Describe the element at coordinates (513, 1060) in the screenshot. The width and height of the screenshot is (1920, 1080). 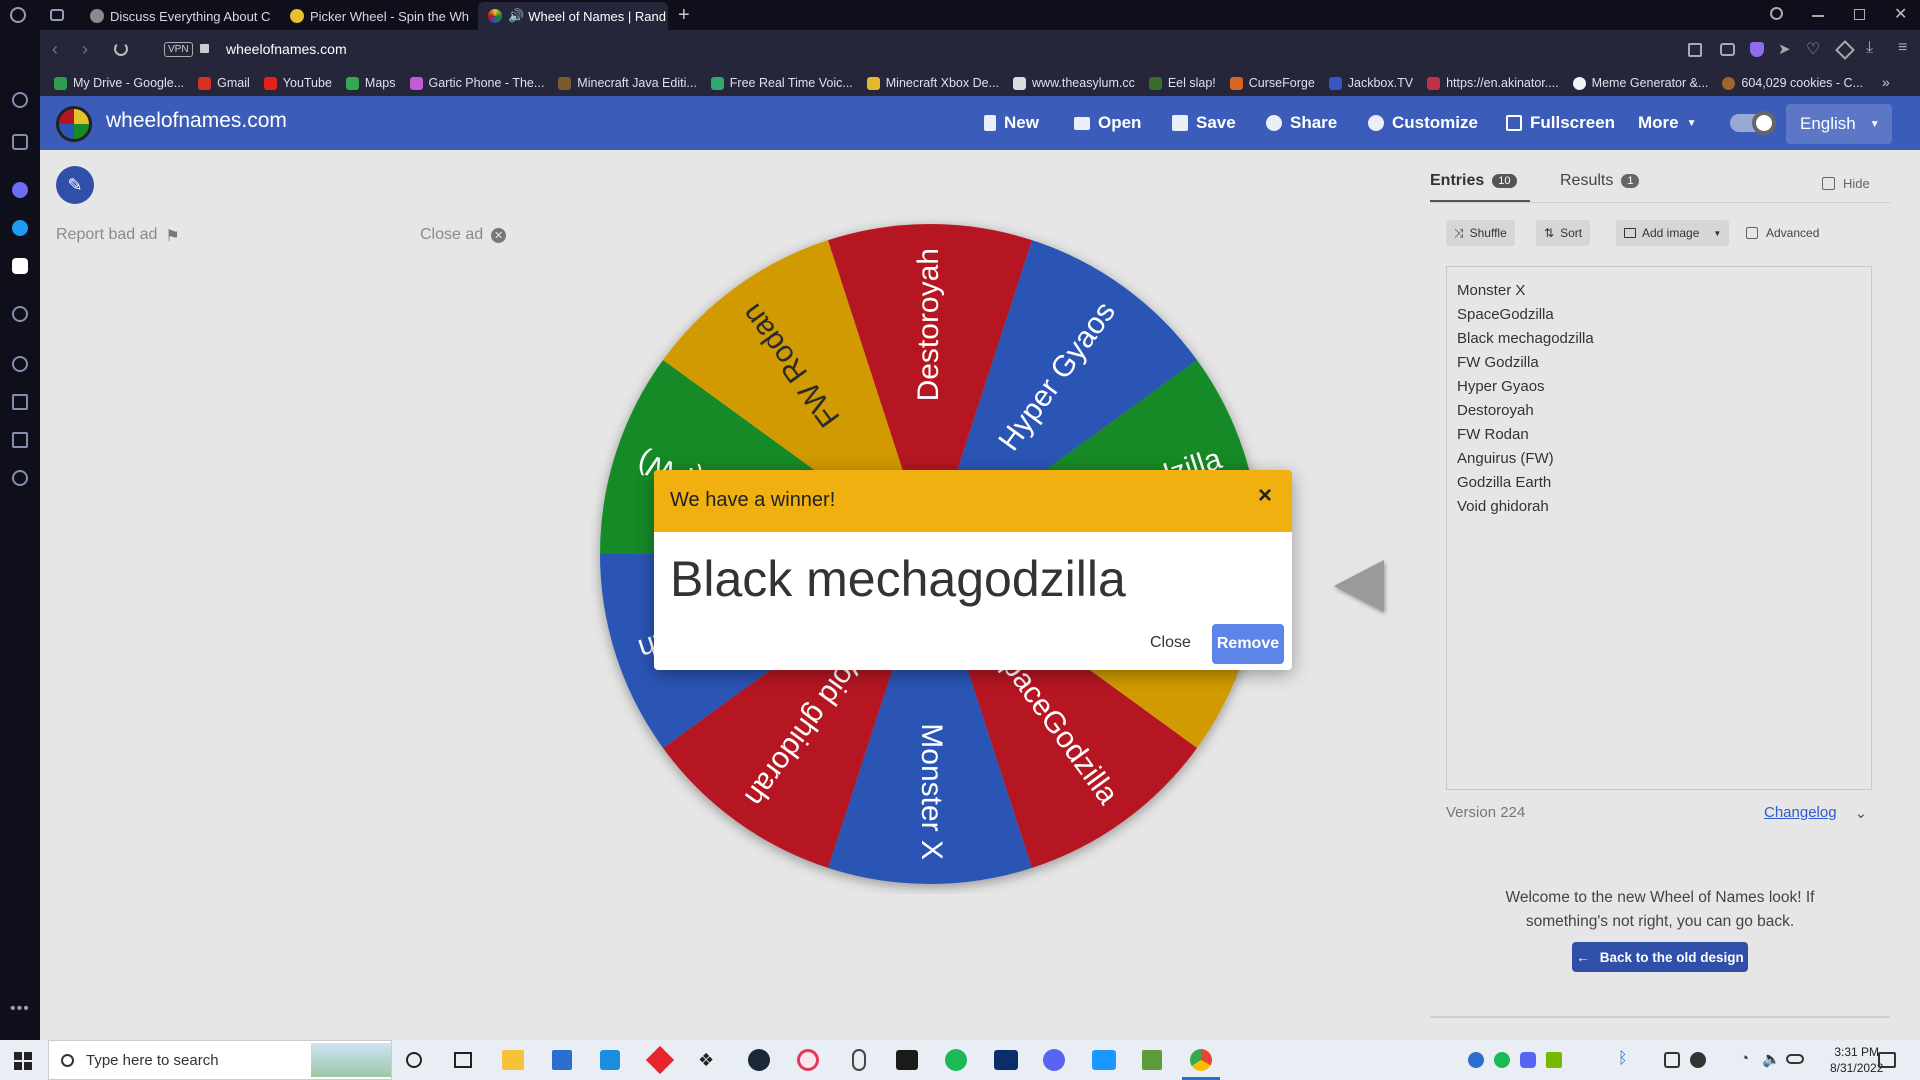
I see `file-explorer-icon` at that location.